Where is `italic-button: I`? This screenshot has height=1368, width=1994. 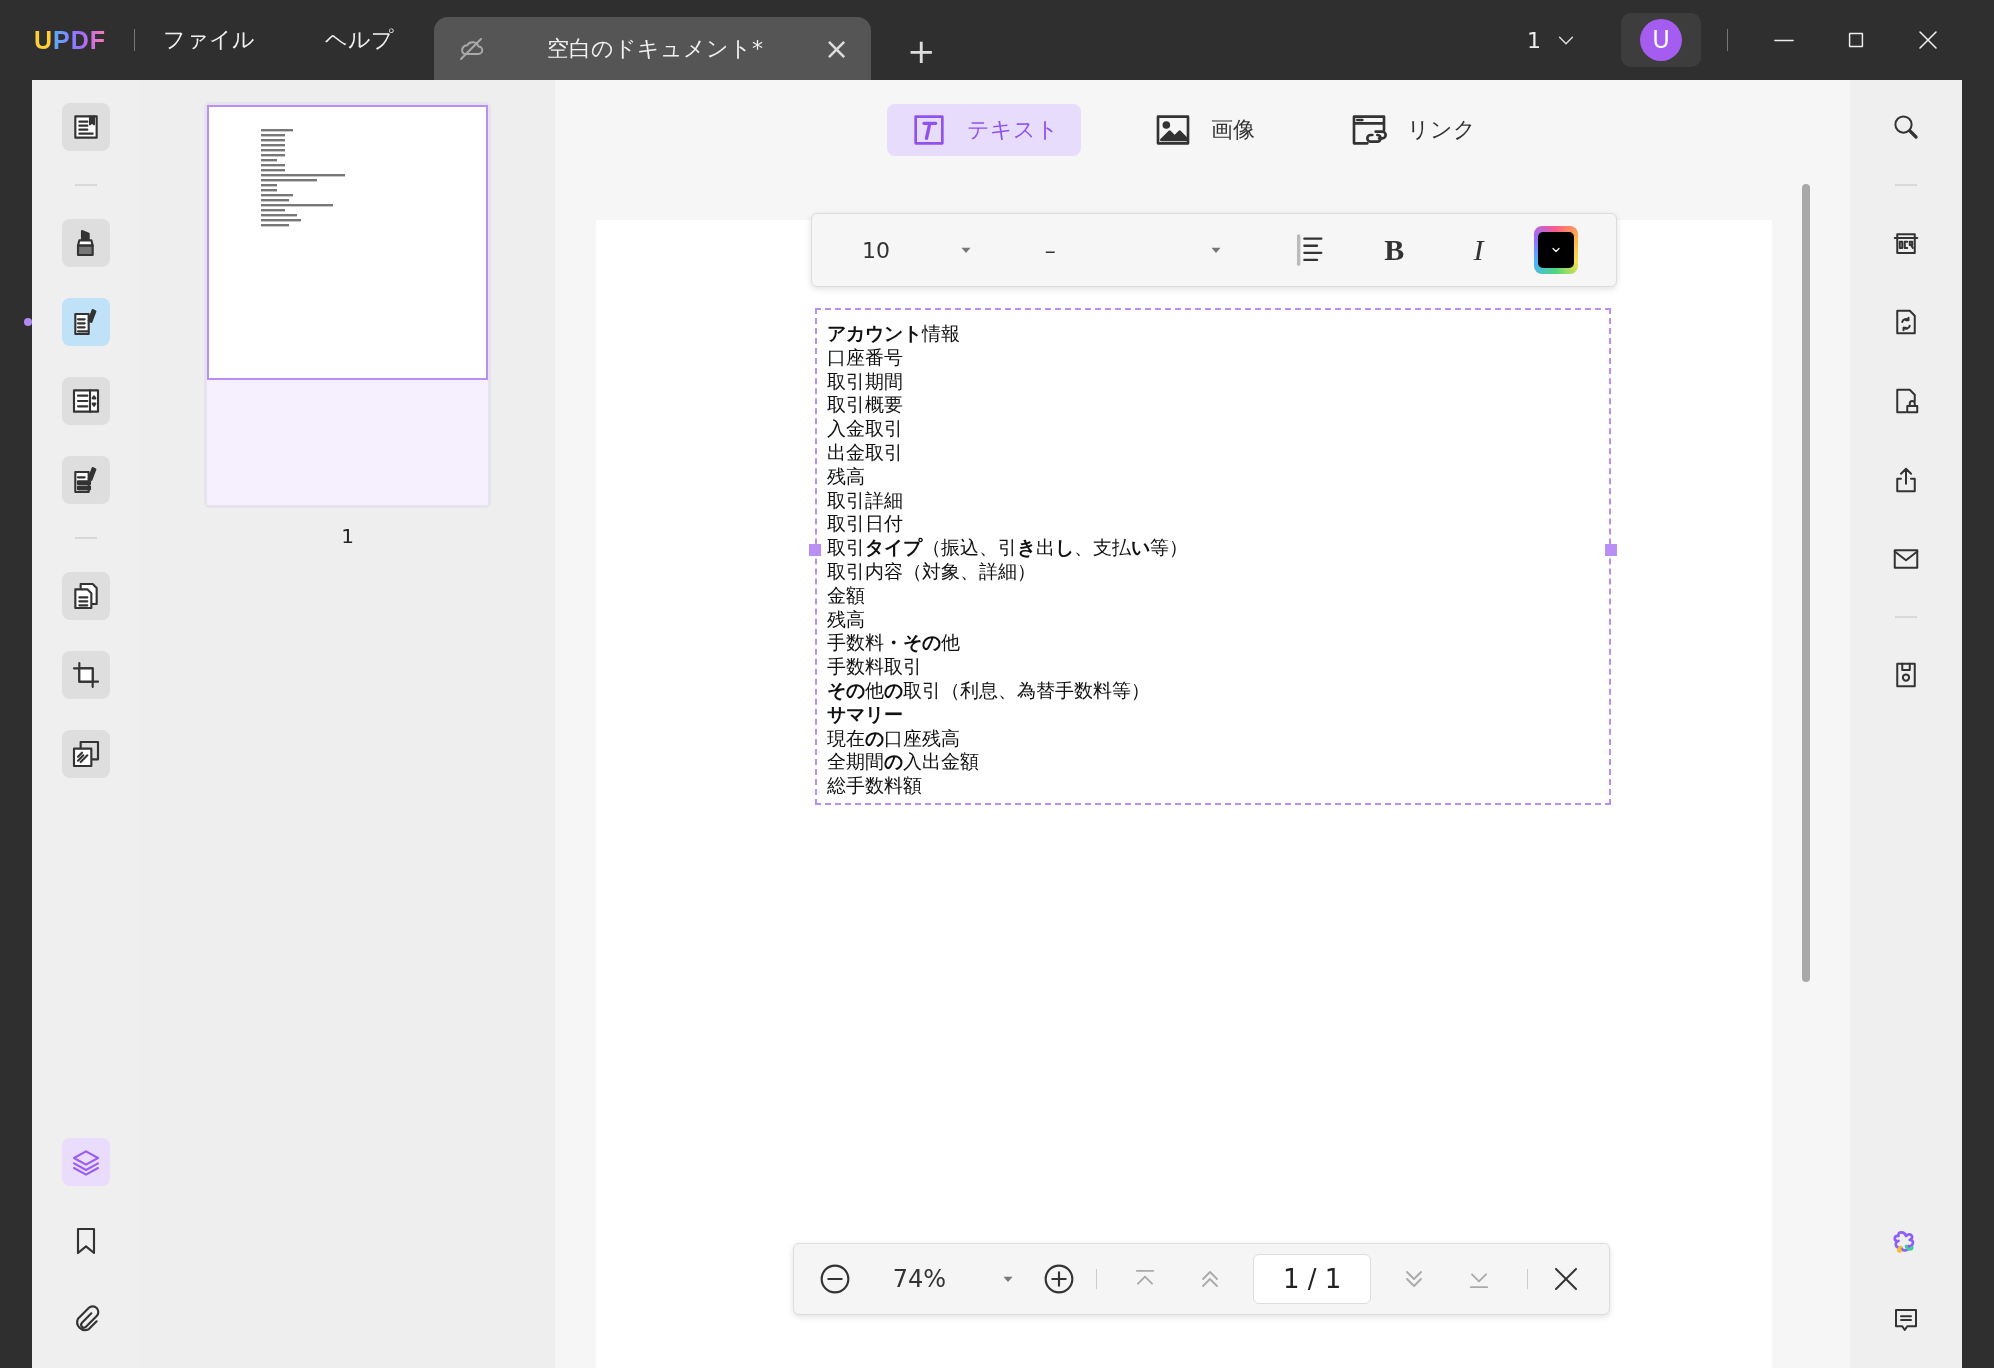
italic-button: I is located at coordinates (1478, 250).